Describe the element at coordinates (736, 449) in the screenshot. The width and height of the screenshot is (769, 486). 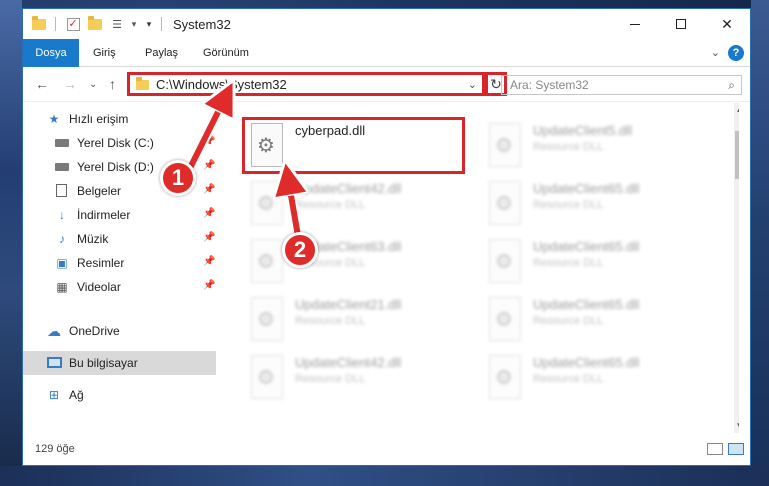
I see `large-icons-view-icon` at that location.